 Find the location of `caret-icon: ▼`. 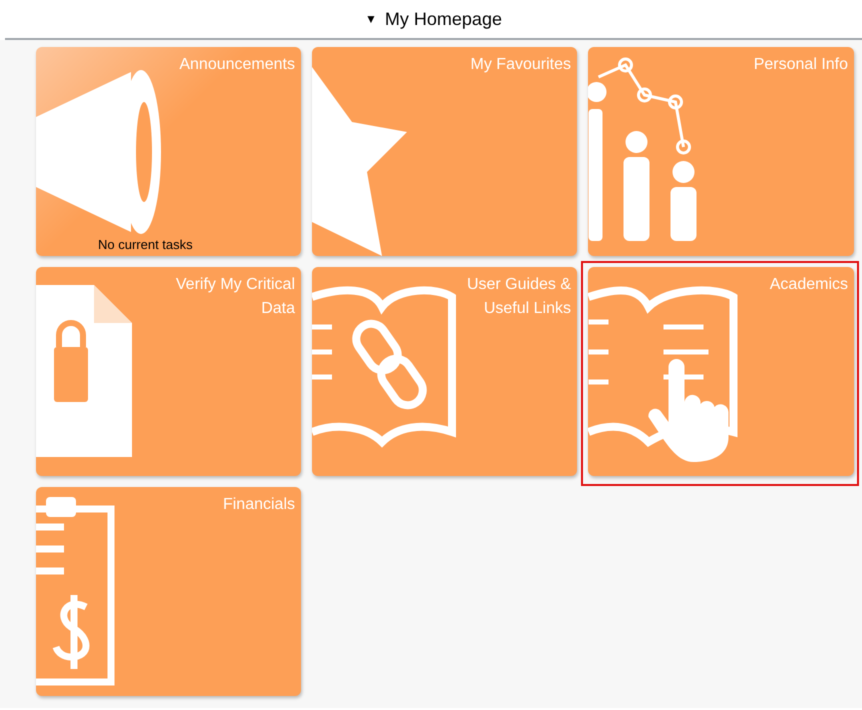

caret-icon: ▼ is located at coordinates (371, 19).